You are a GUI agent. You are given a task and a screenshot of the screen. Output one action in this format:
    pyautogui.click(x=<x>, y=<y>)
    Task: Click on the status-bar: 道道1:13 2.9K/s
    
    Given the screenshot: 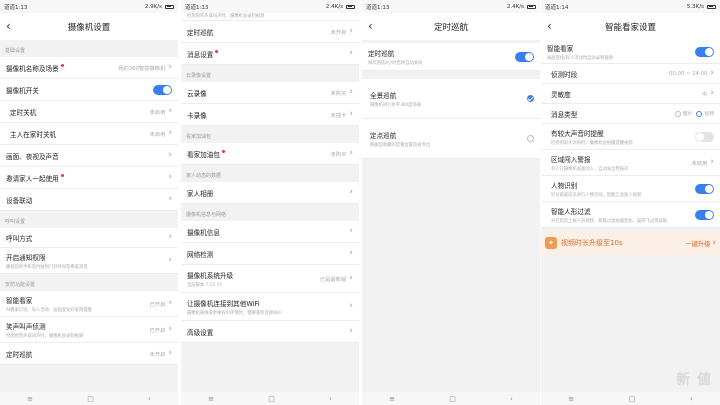 What is the action you would take?
    pyautogui.click(x=89, y=6)
    